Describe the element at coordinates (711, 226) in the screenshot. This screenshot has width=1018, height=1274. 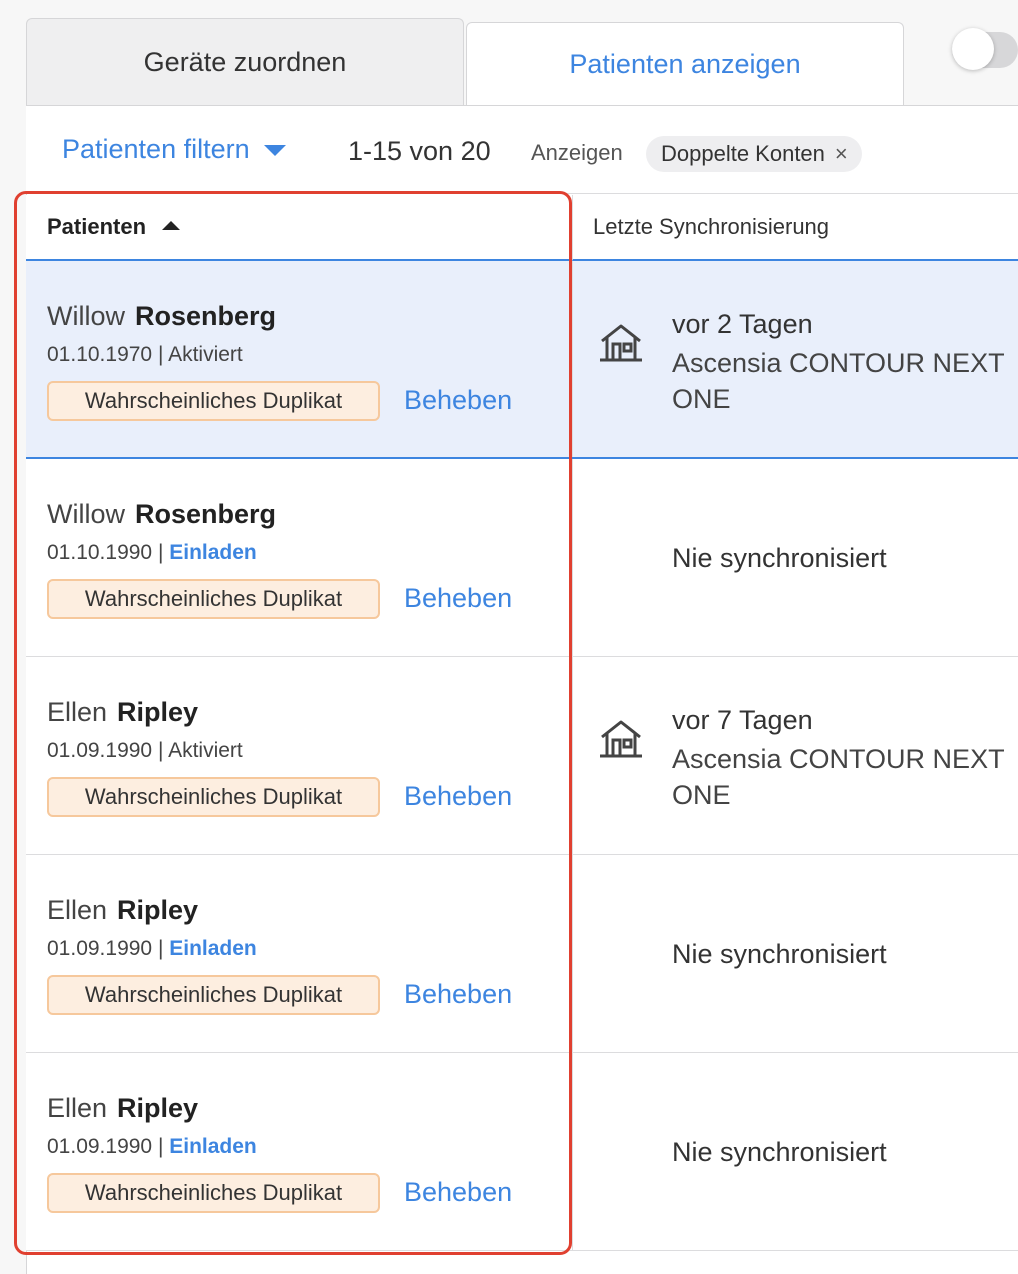
I see `column-header-last-sync-label: Letzte Synchronisierung` at that location.